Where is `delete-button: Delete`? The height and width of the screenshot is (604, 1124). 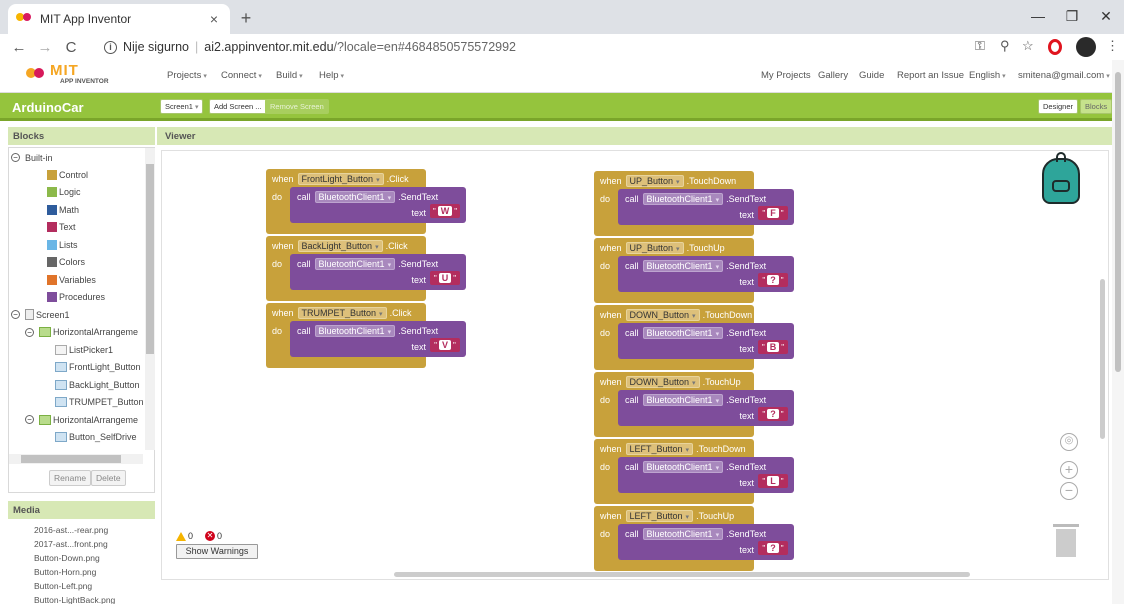
delete-button: Delete is located at coordinates (108, 478).